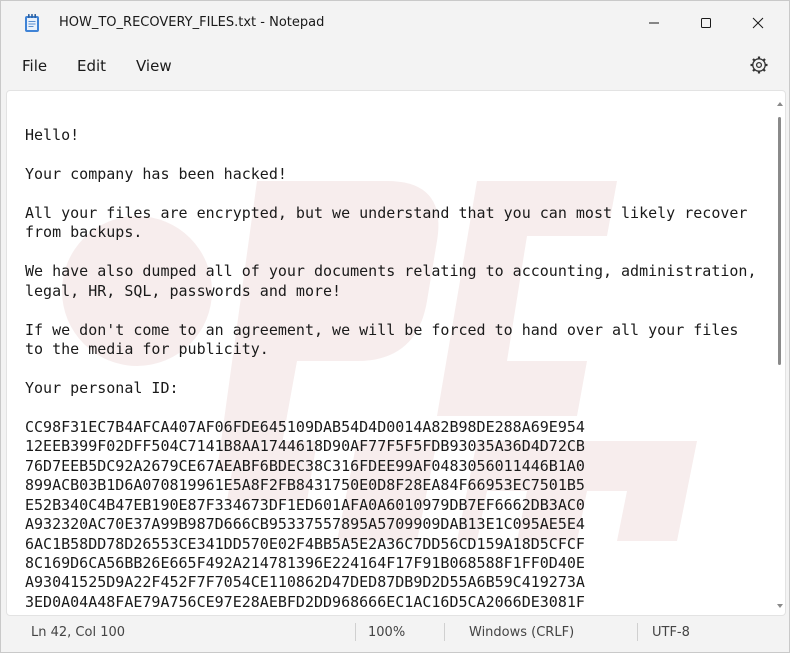 This screenshot has width=790, height=653. Describe the element at coordinates (192, 22) in the screenshot. I see `window-title: HOW_TO_RECOVERY_FILES.txt - Notepad` at that location.